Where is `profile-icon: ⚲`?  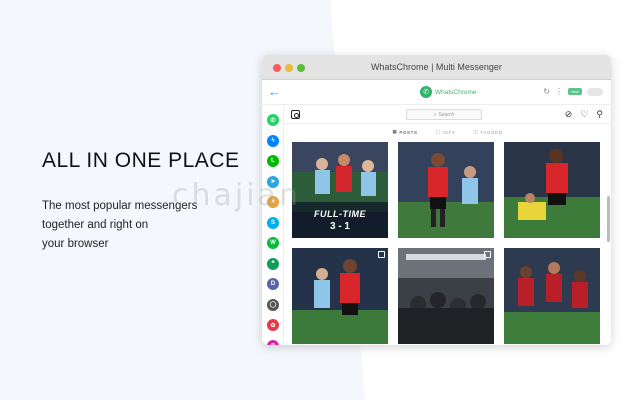
profile-icon: ⚲ is located at coordinates (599, 114).